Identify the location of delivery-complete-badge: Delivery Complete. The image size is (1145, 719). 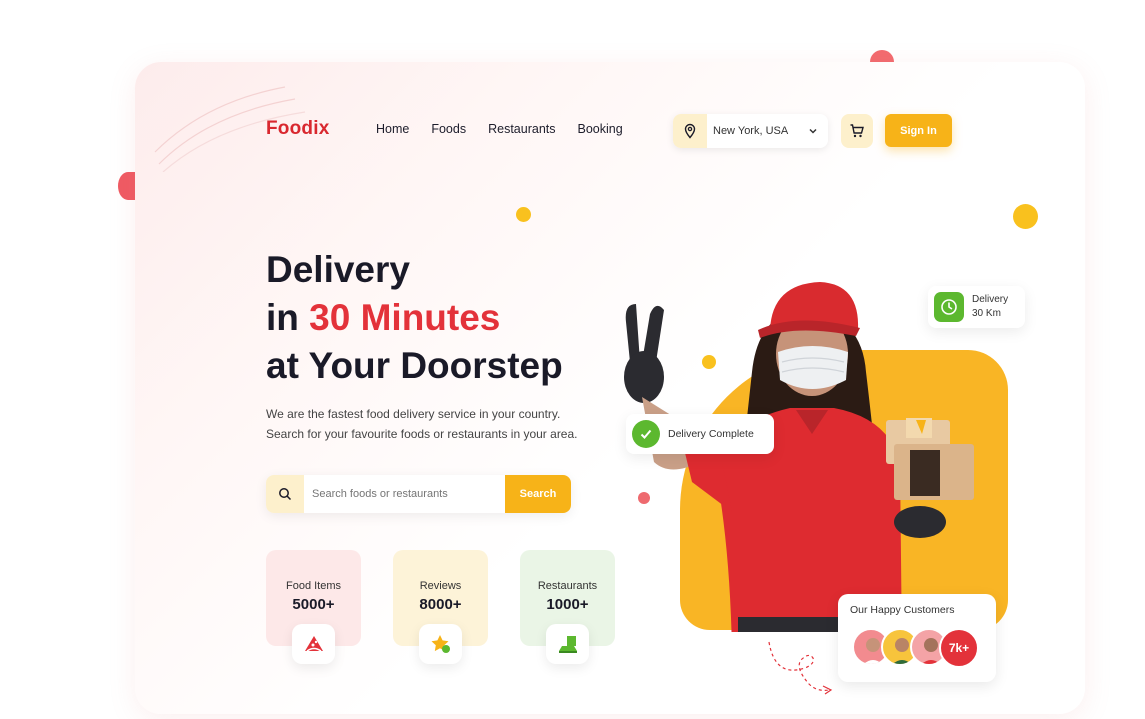
(700, 434).